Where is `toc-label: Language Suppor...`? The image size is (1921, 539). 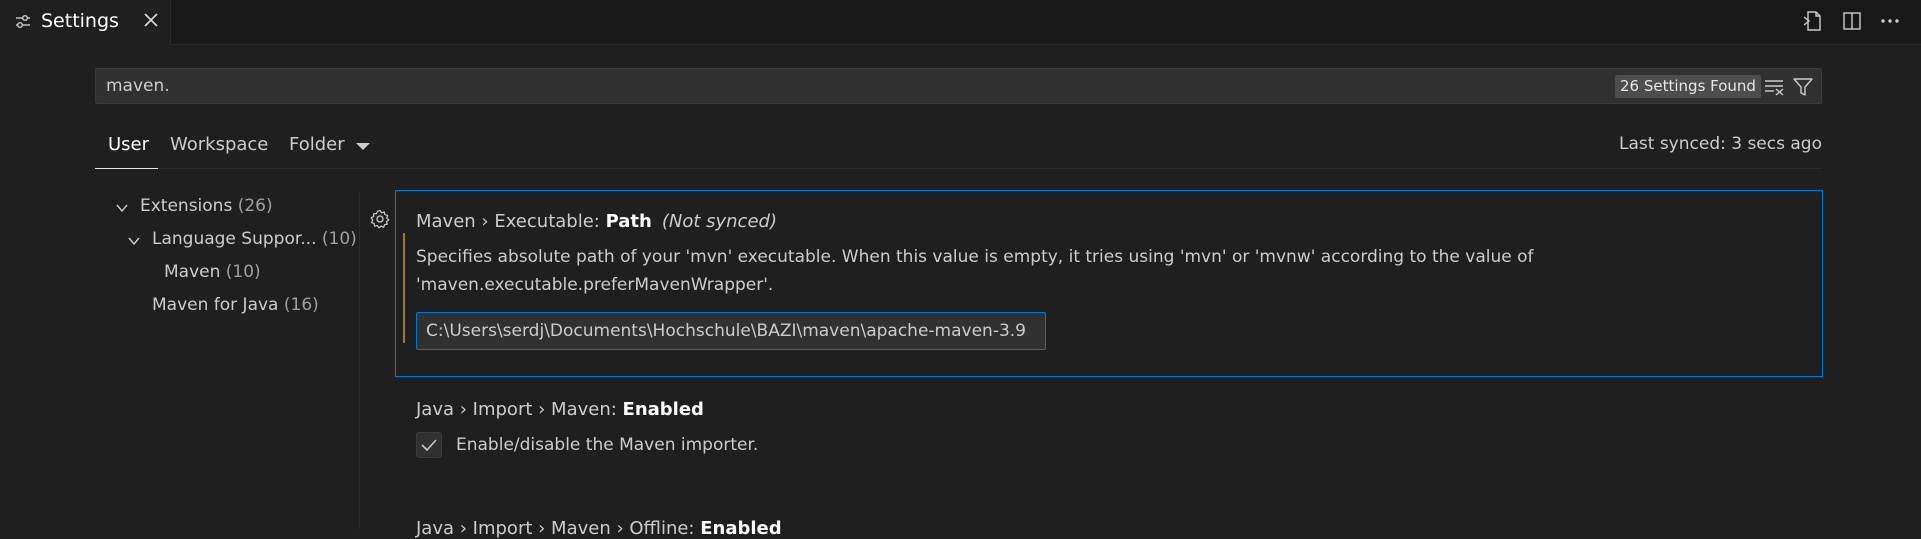 toc-label: Language Suppor... is located at coordinates (234, 239).